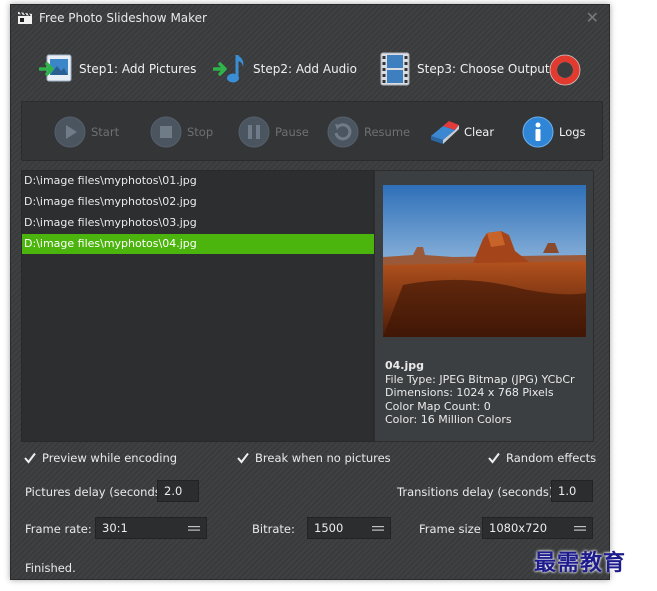 The width and height of the screenshot is (657, 591). I want to click on bitrate-label: Bitrate:, so click(273, 529).